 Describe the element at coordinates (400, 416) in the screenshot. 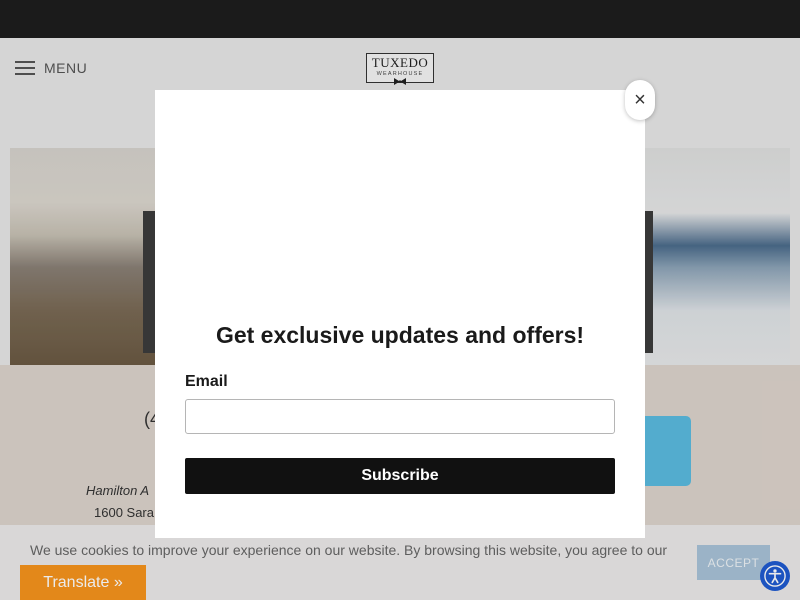

I see `email-input` at that location.